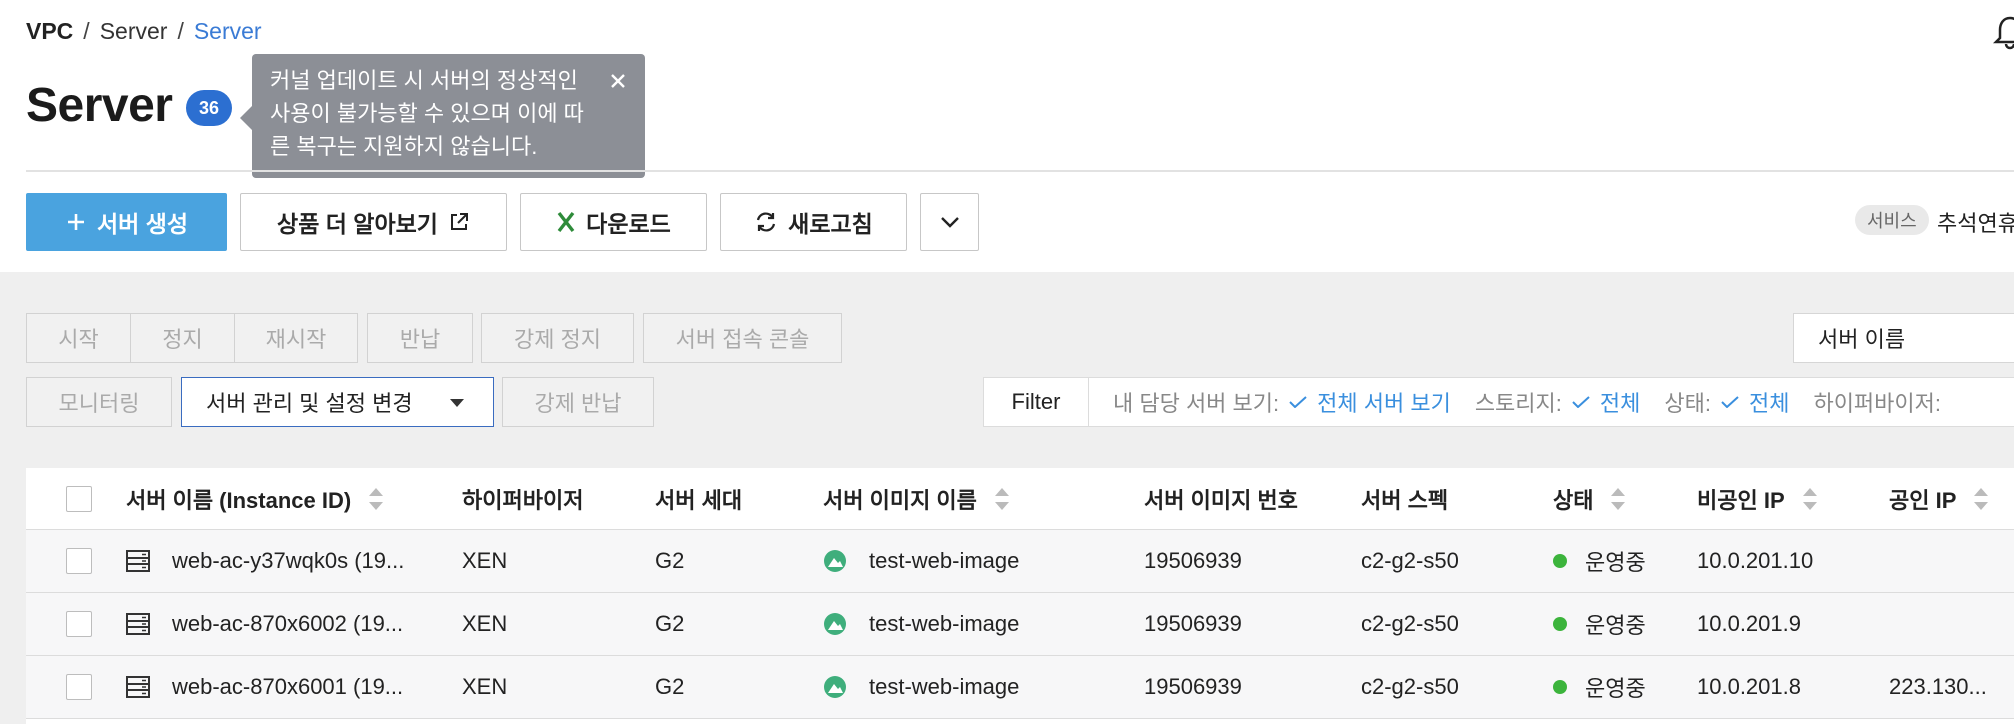 This screenshot has width=2014, height=724. I want to click on filter-status-value: 전체, so click(1769, 403).